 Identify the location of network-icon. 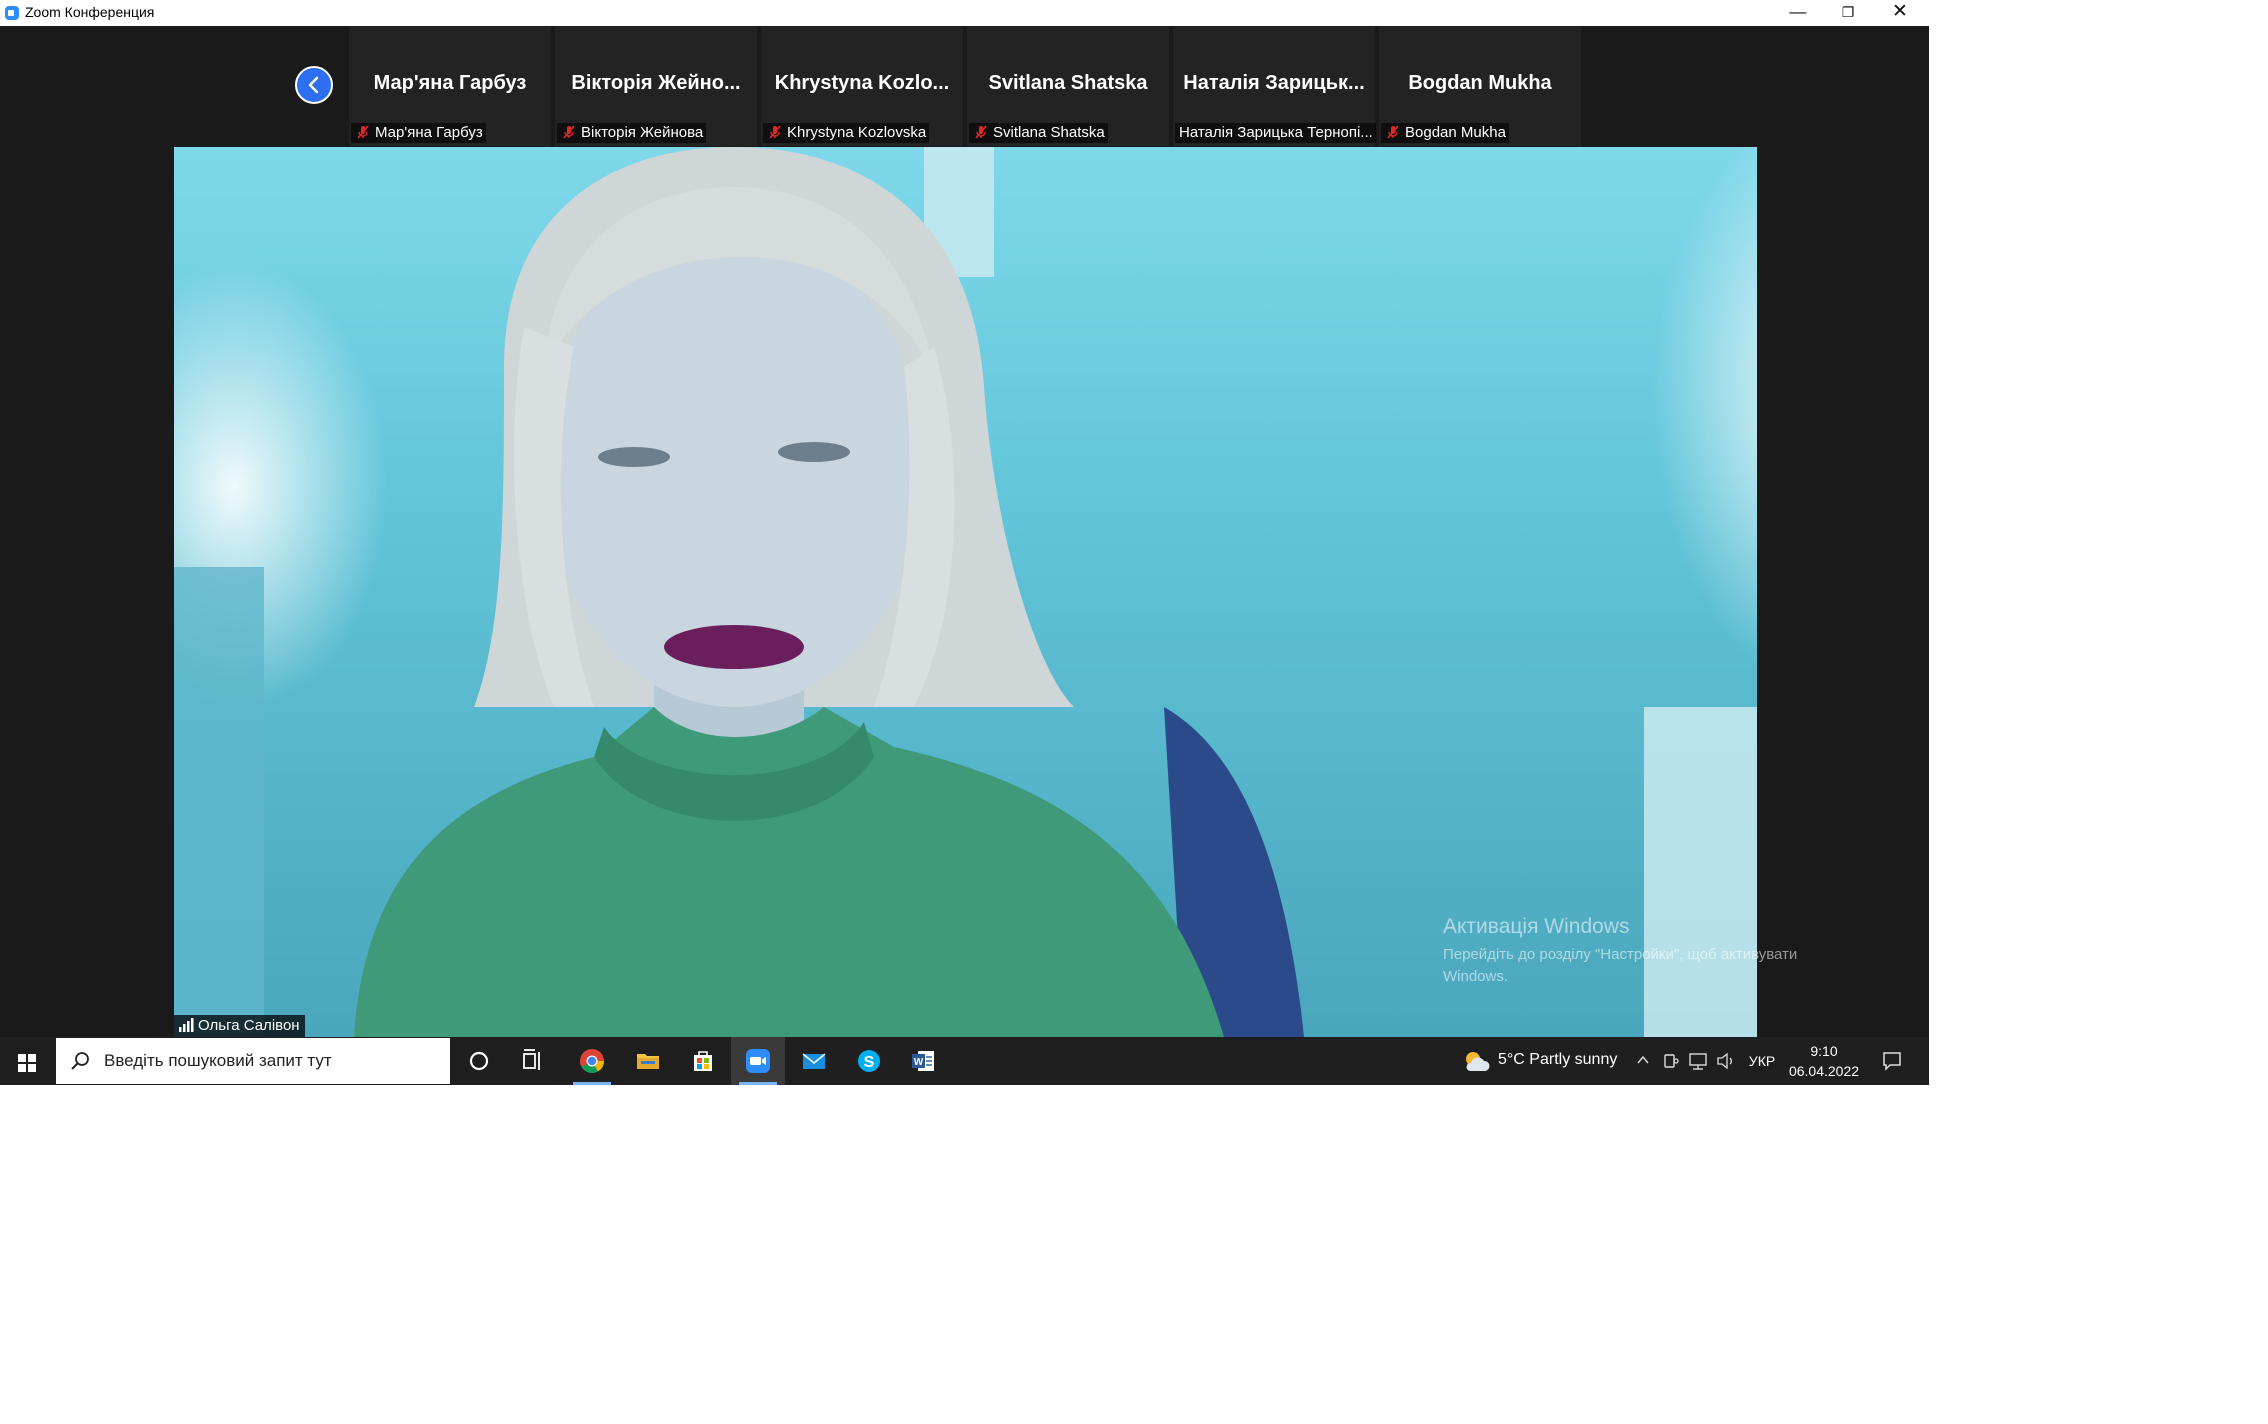
(1698, 1061).